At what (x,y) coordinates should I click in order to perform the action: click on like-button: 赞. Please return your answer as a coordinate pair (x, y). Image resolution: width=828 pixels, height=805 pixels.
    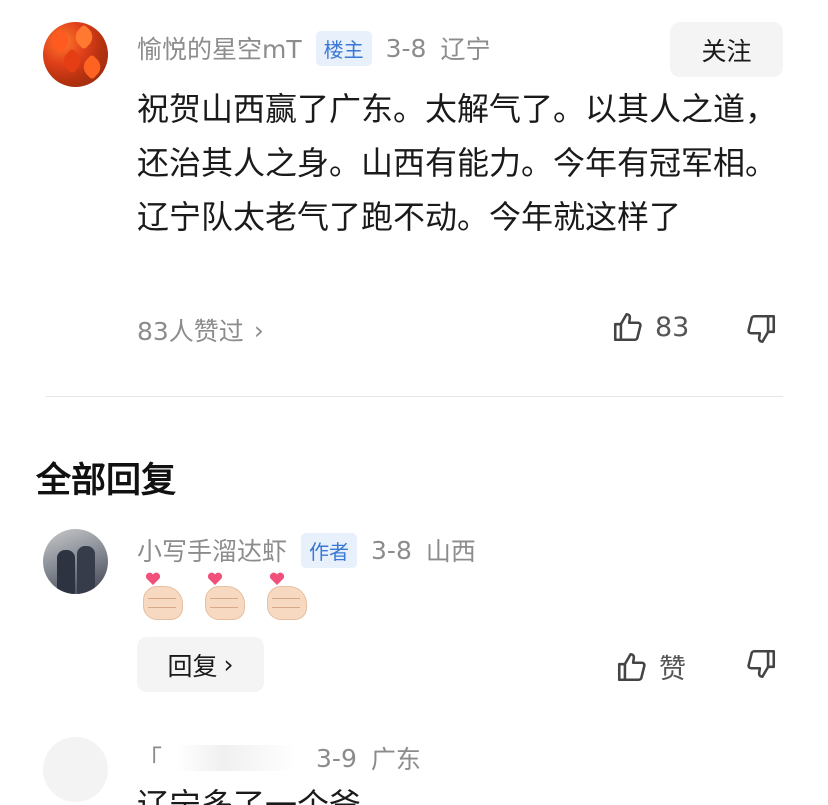
    Looking at the image, I should click on (650, 666).